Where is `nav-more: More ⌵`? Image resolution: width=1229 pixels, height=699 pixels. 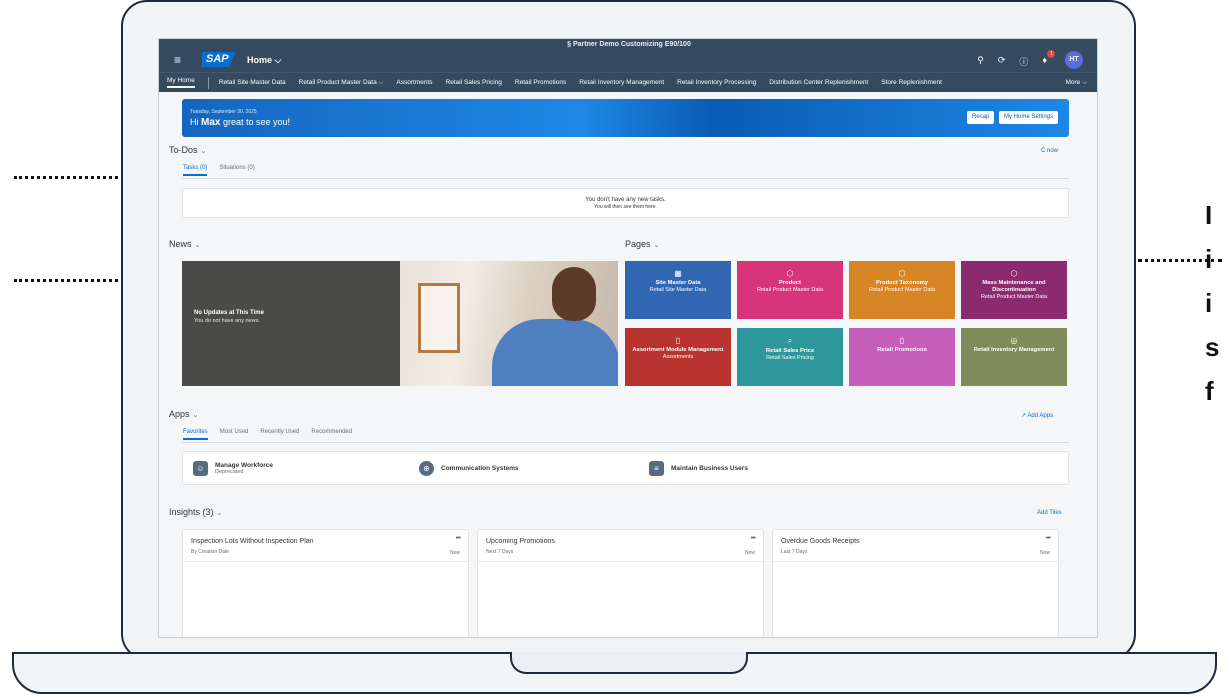
nav-more: More ⌵ is located at coordinates (1076, 83).